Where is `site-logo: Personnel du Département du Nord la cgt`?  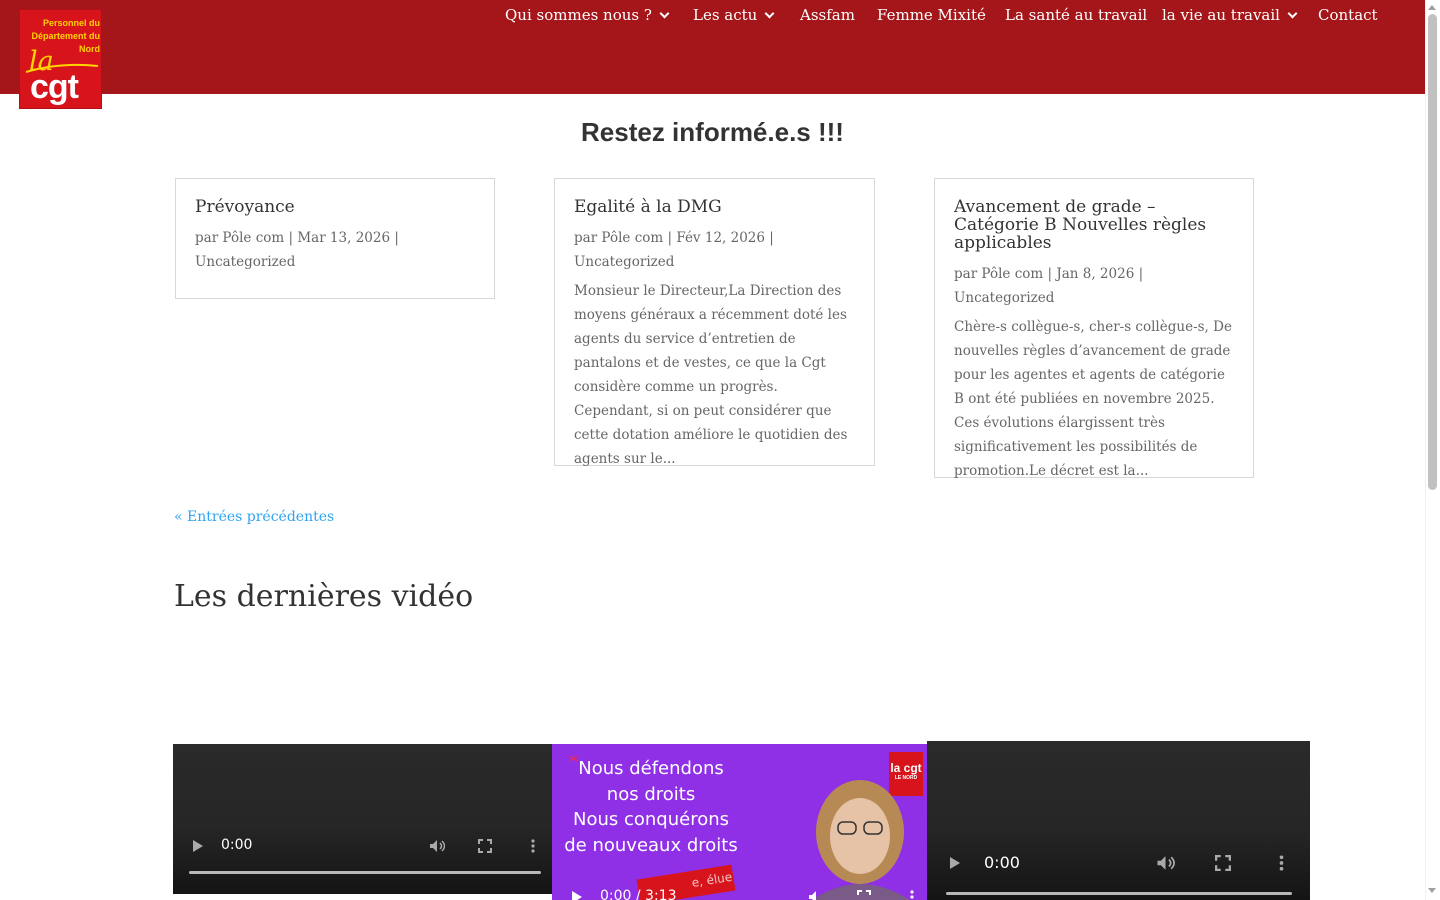 site-logo: Personnel du Département du Nord la cgt is located at coordinates (60, 59).